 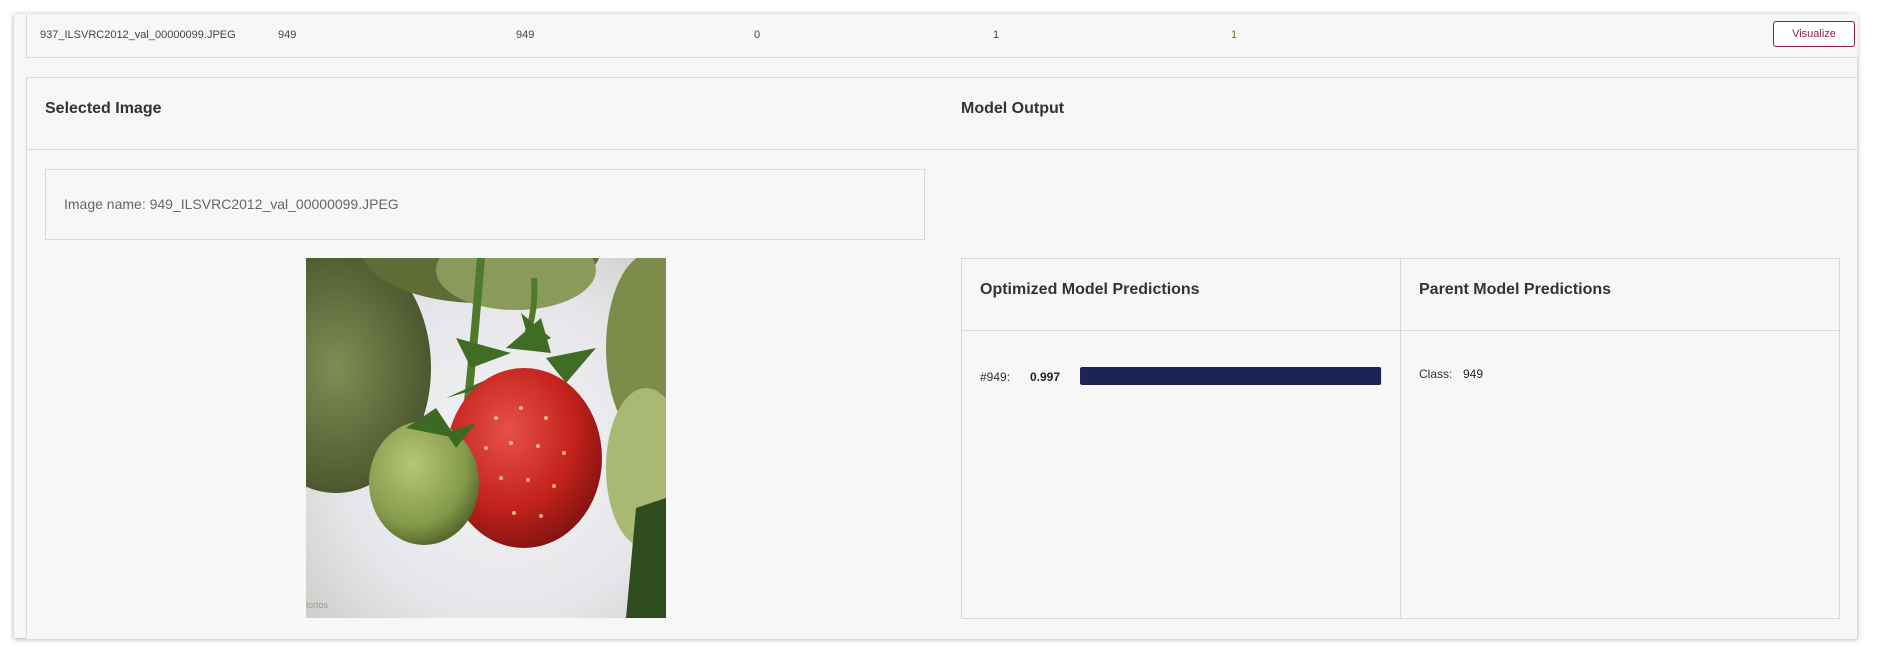 What do you see at coordinates (1620, 438) in the screenshot?
I see `parent-predictions: Parent Model Predictions Class: 949` at bounding box center [1620, 438].